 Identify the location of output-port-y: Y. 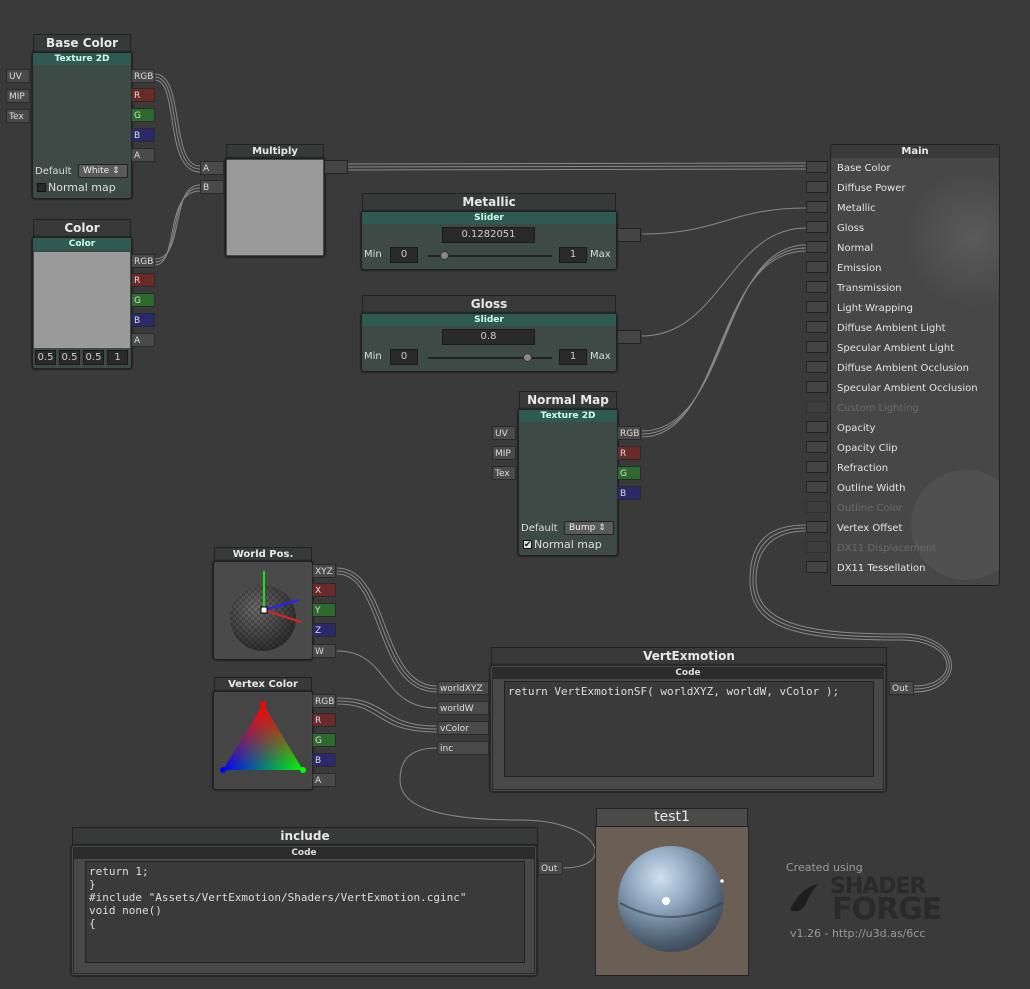
(324, 610).